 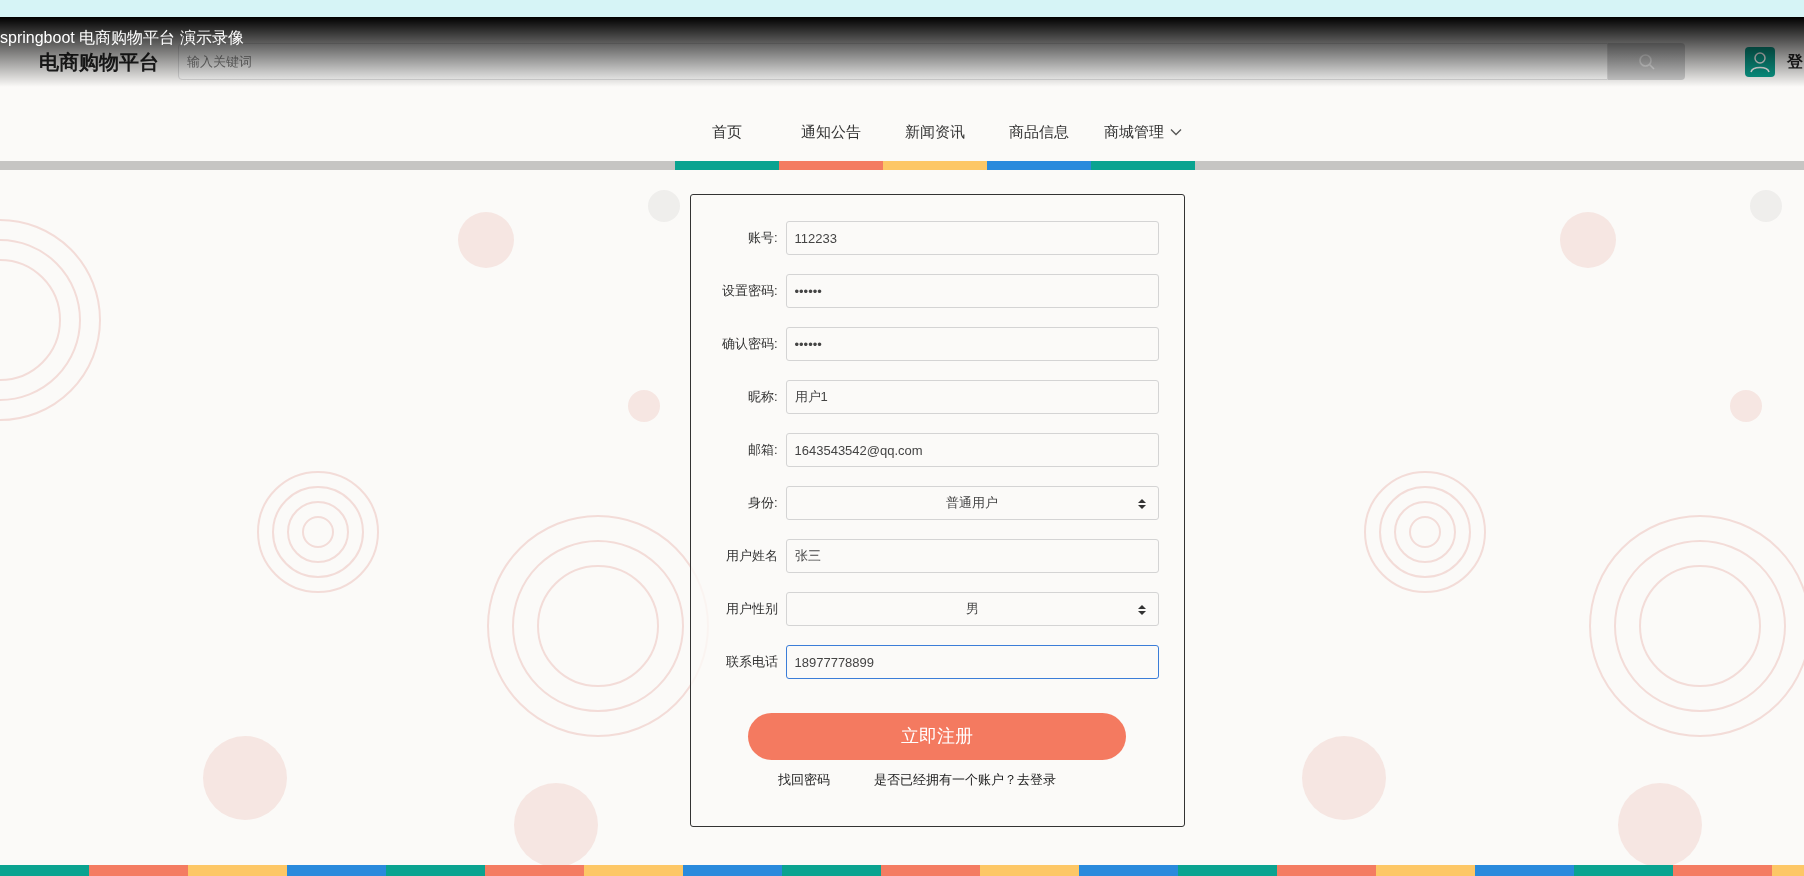 I want to click on field-label: 身份:, so click(x=762, y=503).